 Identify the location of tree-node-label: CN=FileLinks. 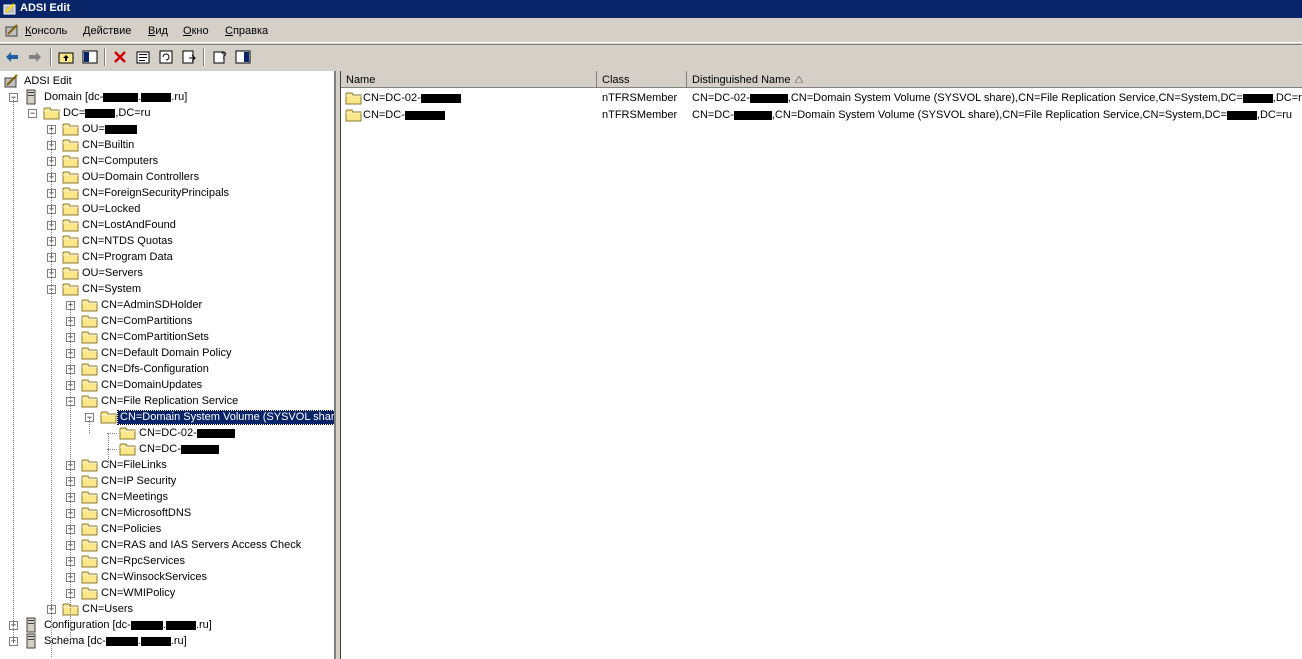
(134, 465).